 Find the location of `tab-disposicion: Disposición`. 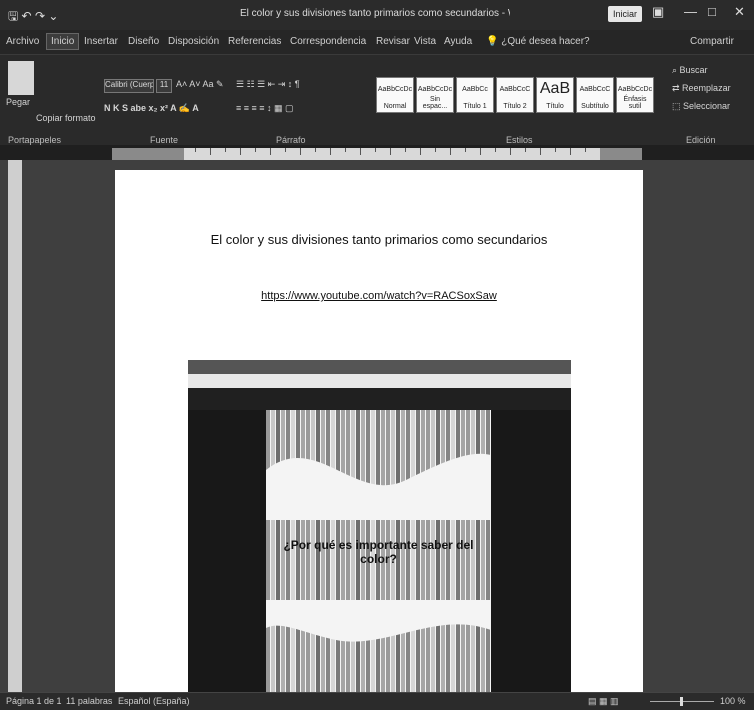

tab-disposicion: Disposición is located at coordinates (193, 41).